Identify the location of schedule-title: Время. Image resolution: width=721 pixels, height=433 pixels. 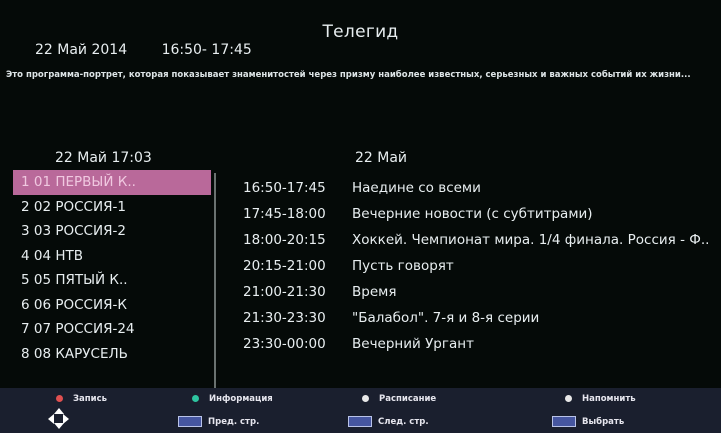
(374, 292).